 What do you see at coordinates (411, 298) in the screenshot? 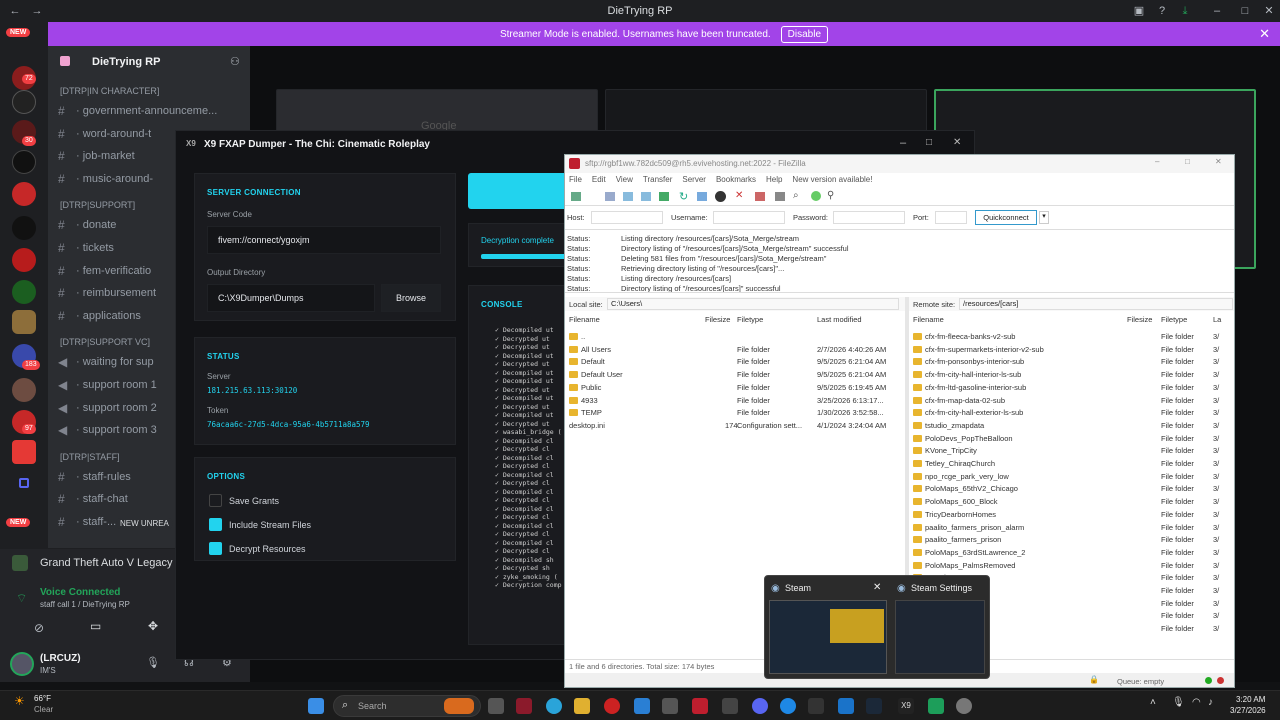
I see `browse-button: Browse` at bounding box center [411, 298].